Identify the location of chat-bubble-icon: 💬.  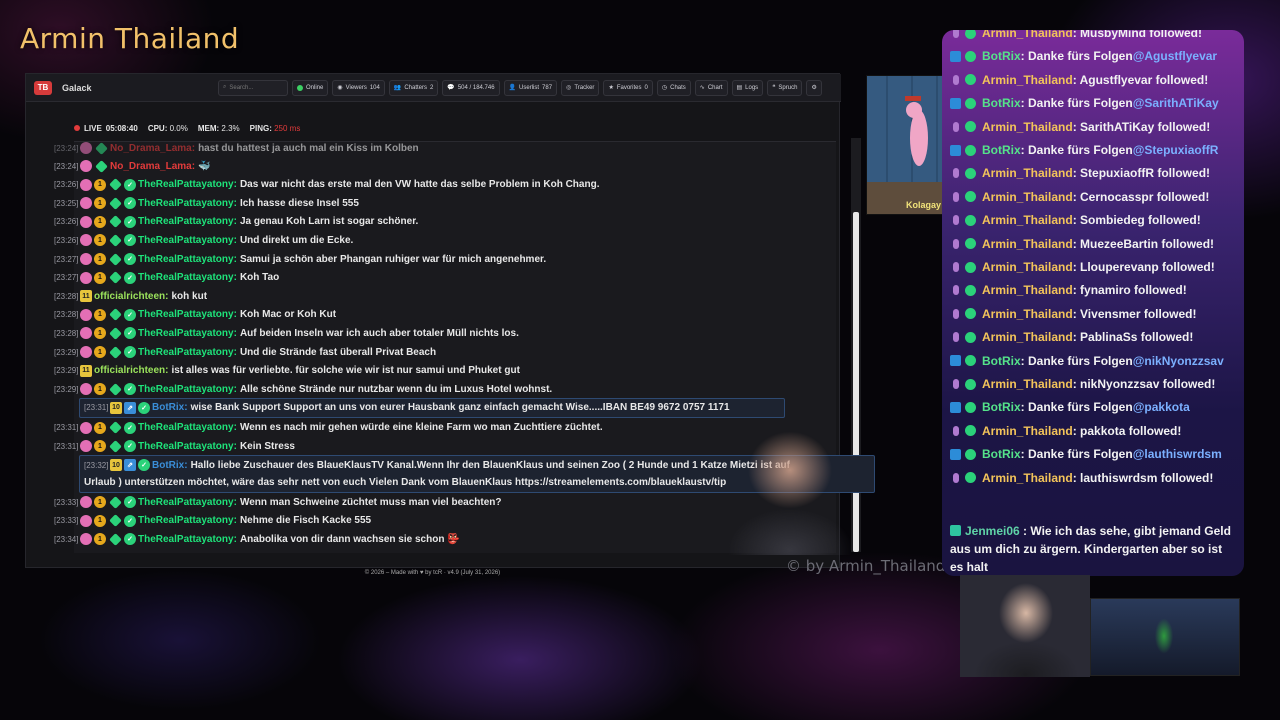
(451, 88).